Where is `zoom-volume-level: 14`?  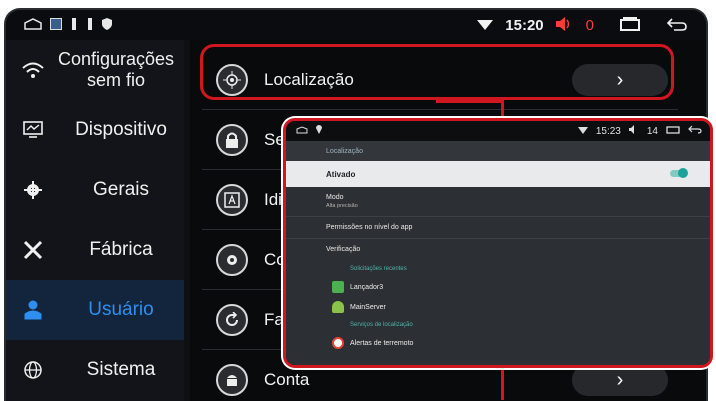 zoom-volume-level: 14 is located at coordinates (652, 131).